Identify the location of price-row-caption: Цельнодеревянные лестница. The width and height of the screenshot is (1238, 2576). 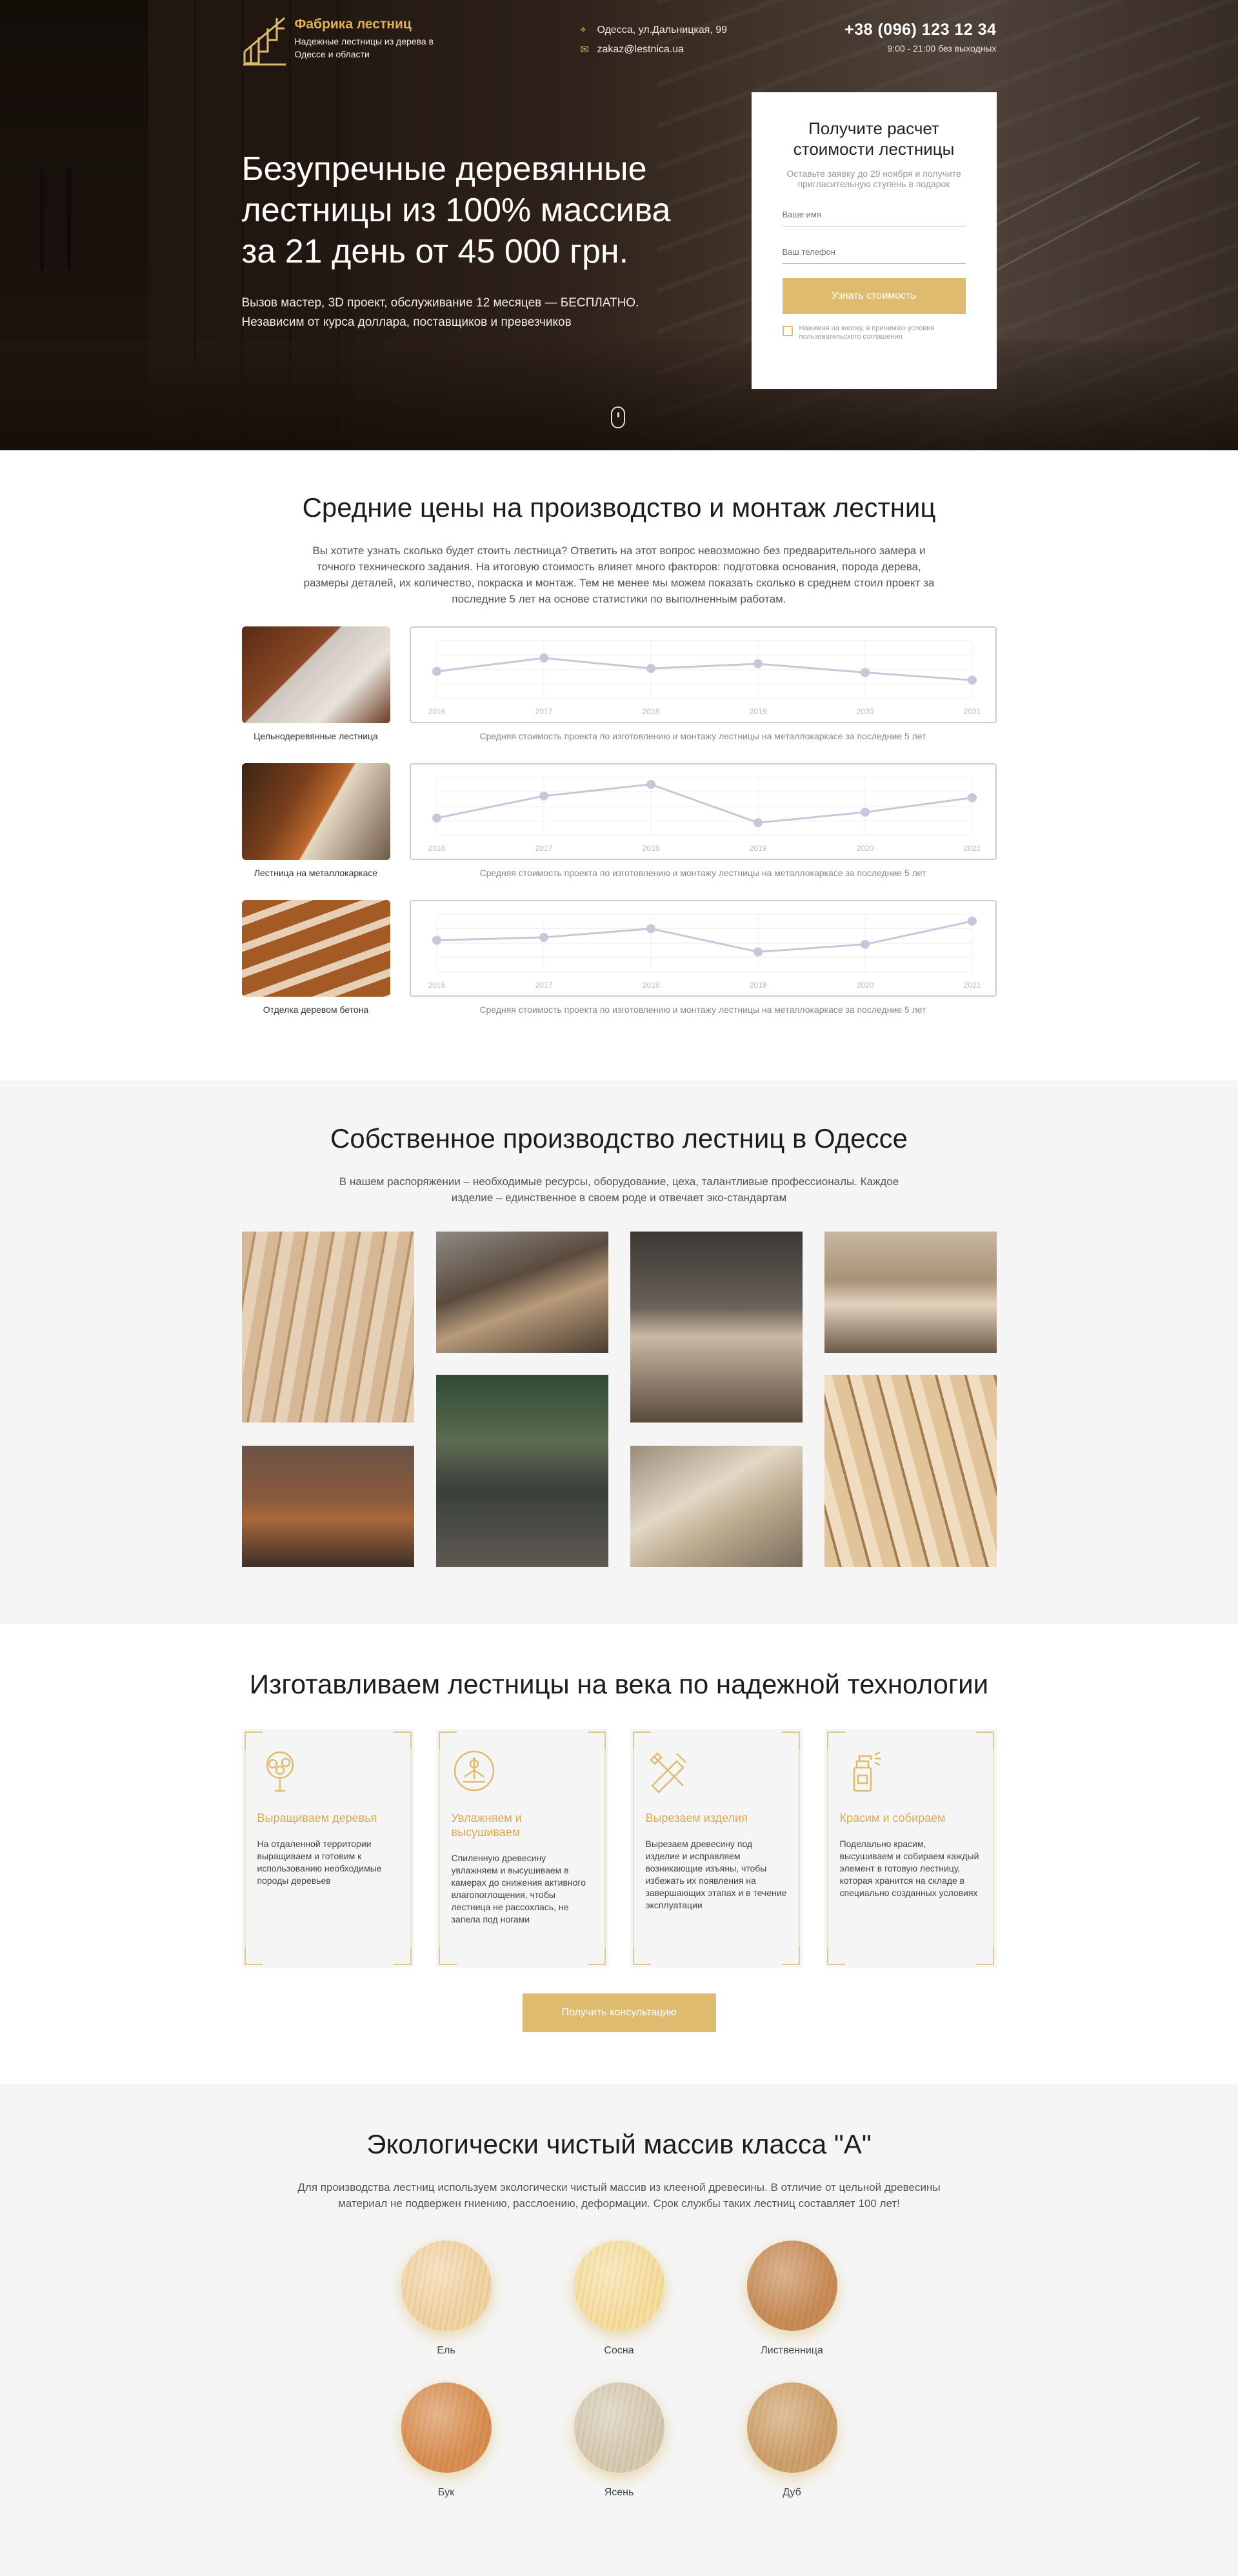
(316, 736).